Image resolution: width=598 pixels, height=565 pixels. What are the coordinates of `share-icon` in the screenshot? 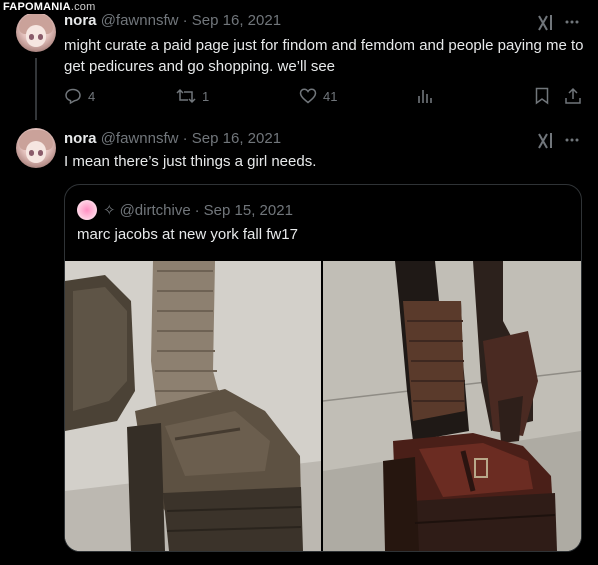 It's located at (573, 96).